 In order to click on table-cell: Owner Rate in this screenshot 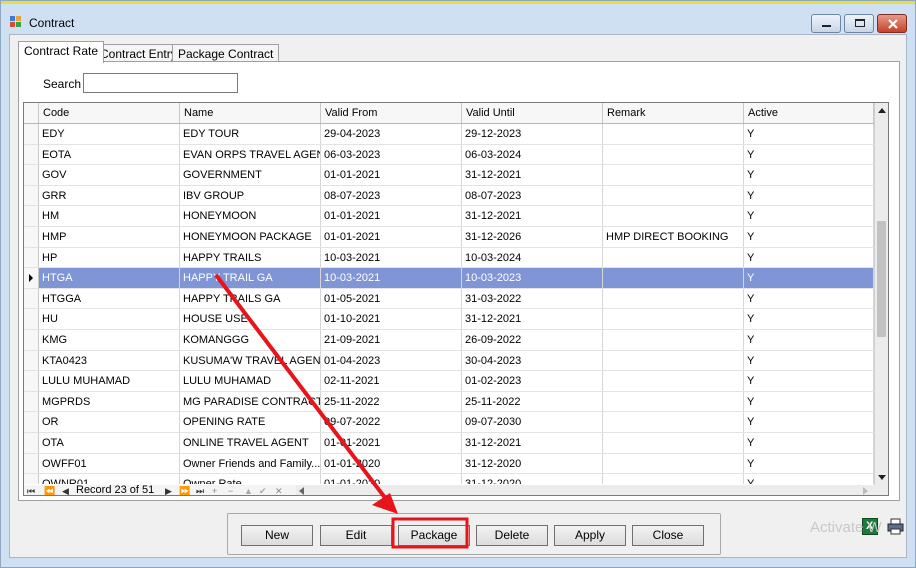, I will do `click(250, 479)`.